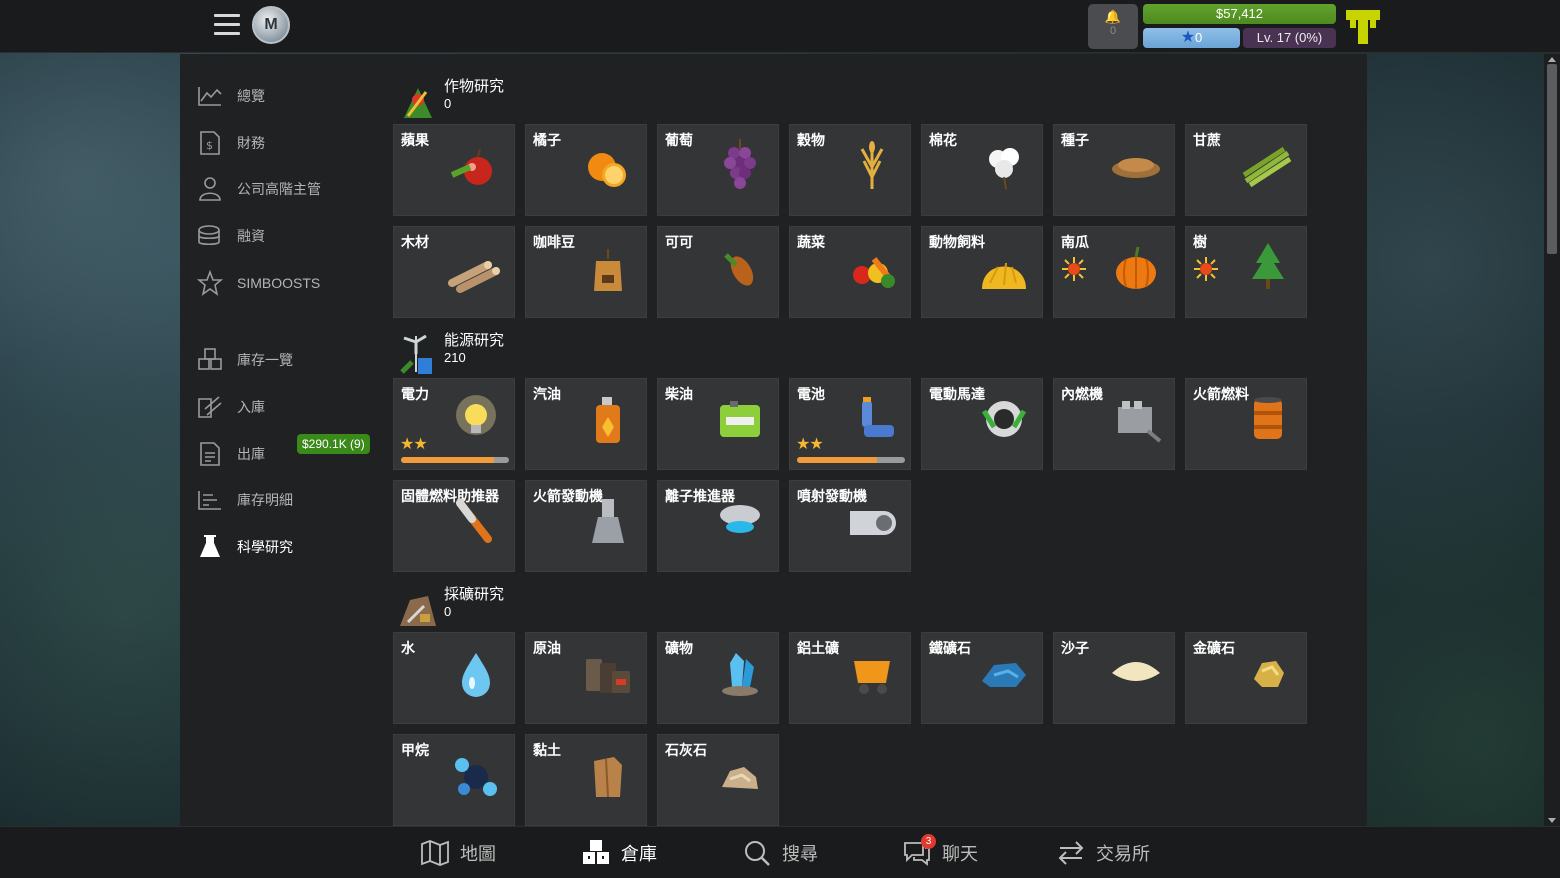 This screenshot has height=878, width=1560. What do you see at coordinates (619, 853) in the screenshot?
I see `nav-warehouse: 倉庫` at bounding box center [619, 853].